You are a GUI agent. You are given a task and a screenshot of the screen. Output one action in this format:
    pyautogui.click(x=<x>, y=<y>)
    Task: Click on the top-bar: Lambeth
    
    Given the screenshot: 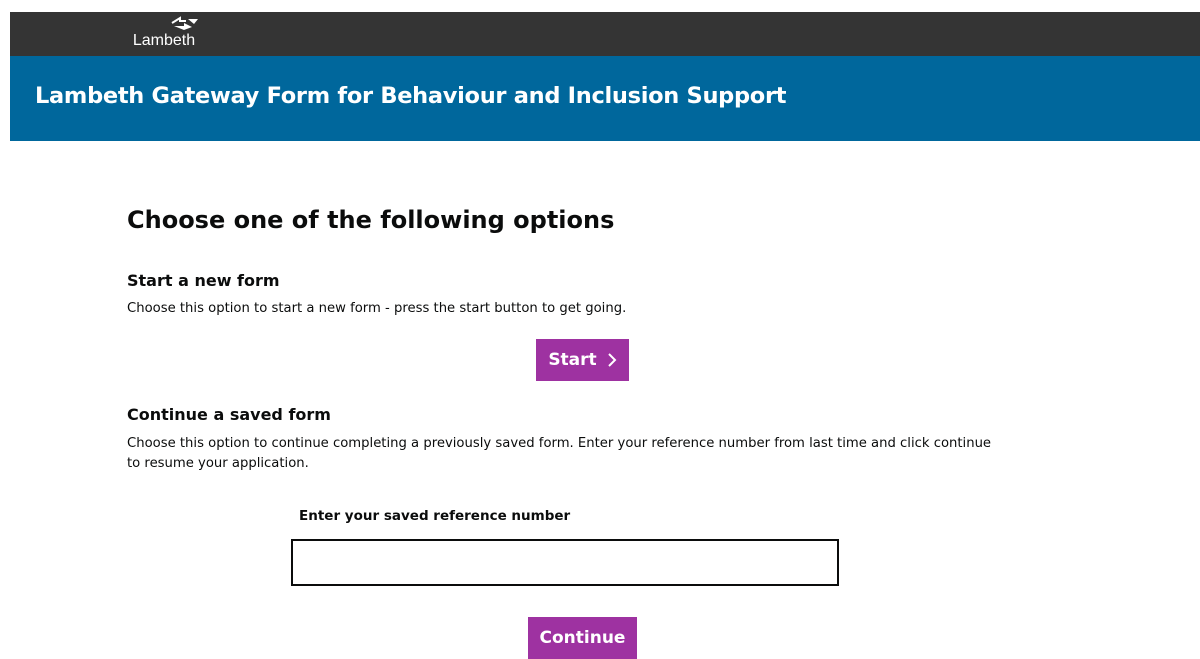 What is the action you would take?
    pyautogui.click(x=605, y=34)
    